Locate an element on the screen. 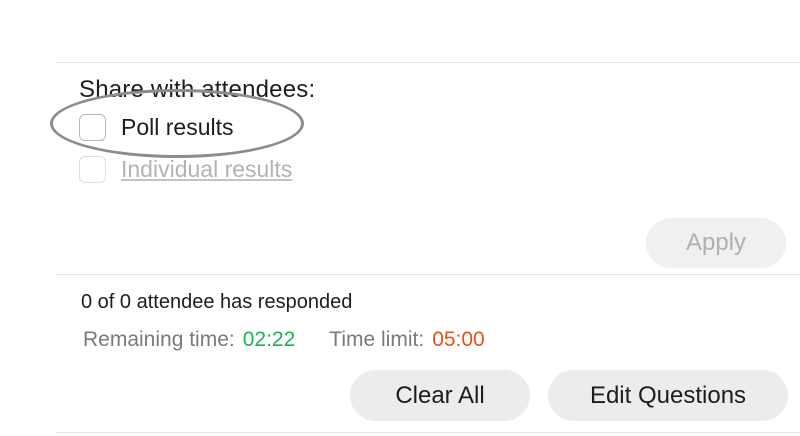 This screenshot has width=800, height=436. middle-divider is located at coordinates (428, 274).